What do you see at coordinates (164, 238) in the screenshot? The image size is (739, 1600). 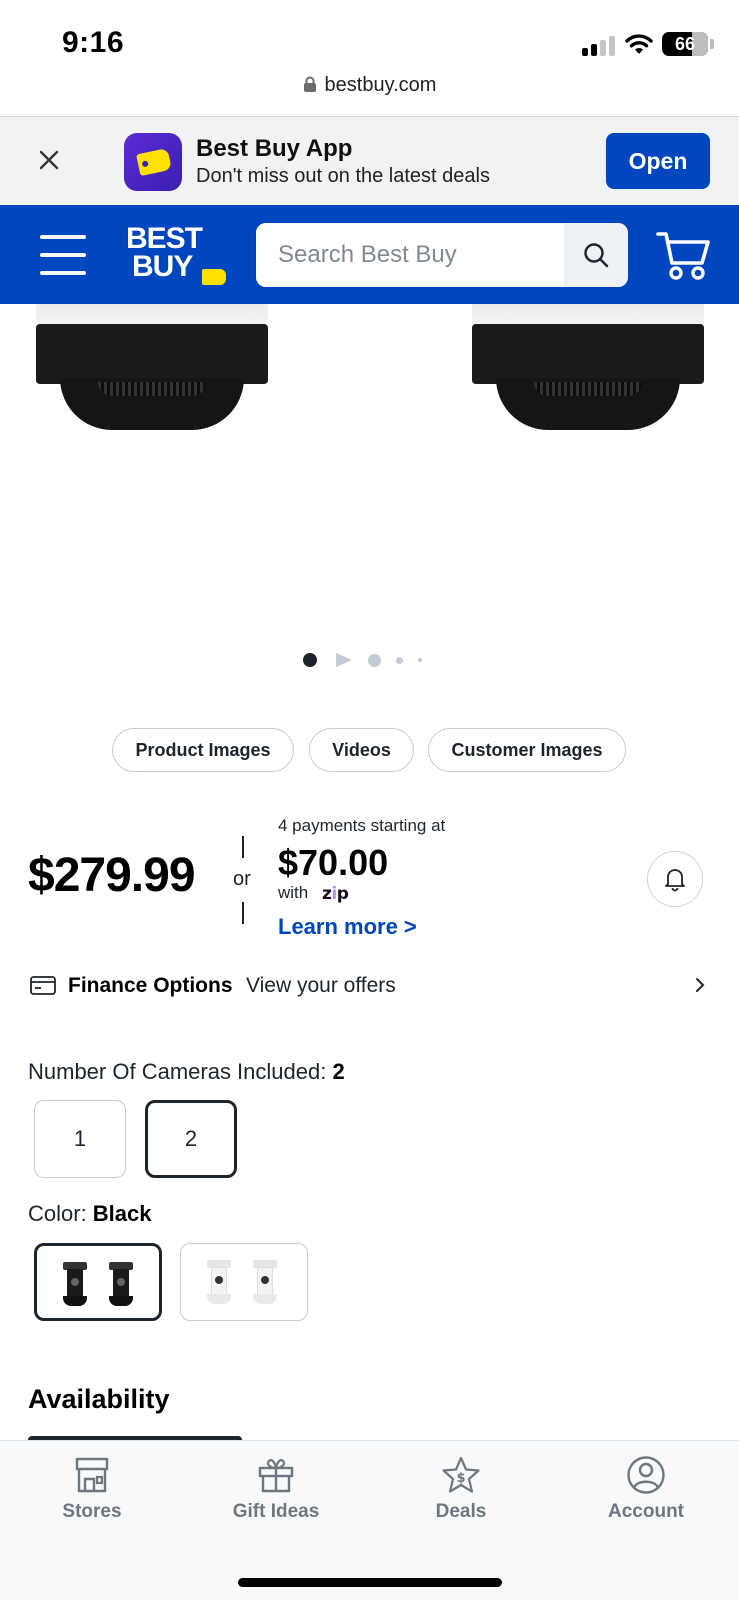 I see `logo-line-best: BEST` at bounding box center [164, 238].